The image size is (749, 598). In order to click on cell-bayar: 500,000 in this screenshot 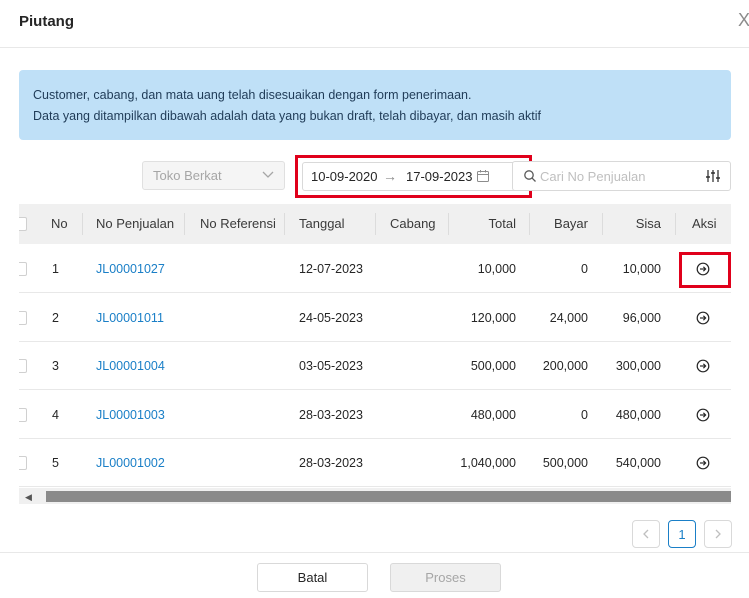, I will do `click(565, 463)`.